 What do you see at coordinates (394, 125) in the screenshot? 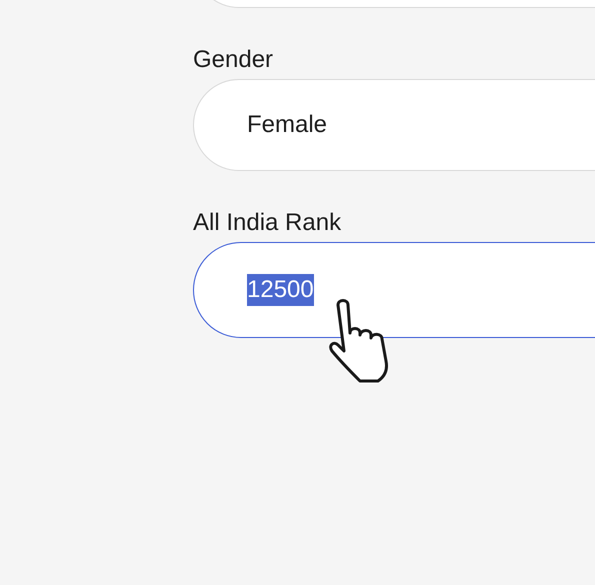
I see `input-field: Female` at bounding box center [394, 125].